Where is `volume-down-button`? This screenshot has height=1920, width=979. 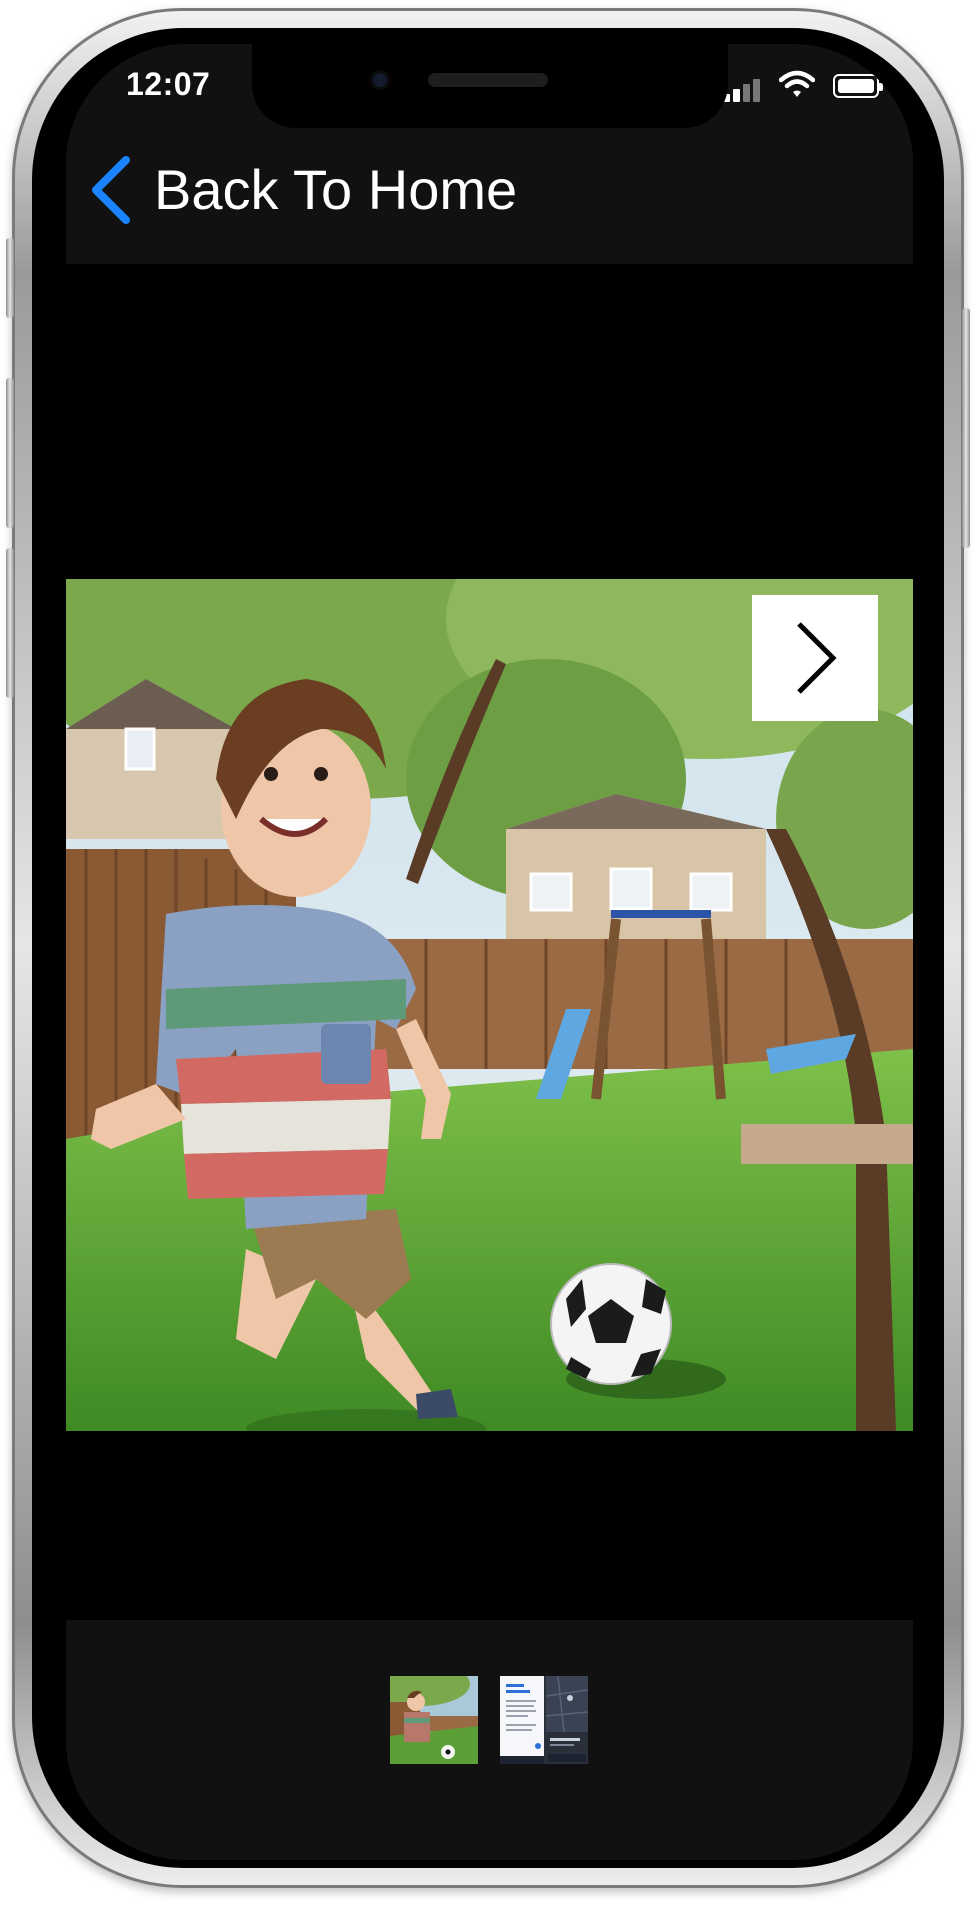 volume-down-button is located at coordinates (10, 623).